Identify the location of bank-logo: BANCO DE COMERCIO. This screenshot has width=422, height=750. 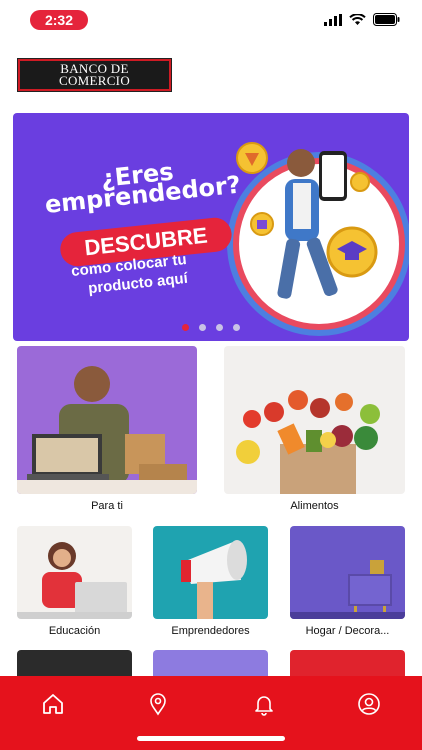
(94, 75).